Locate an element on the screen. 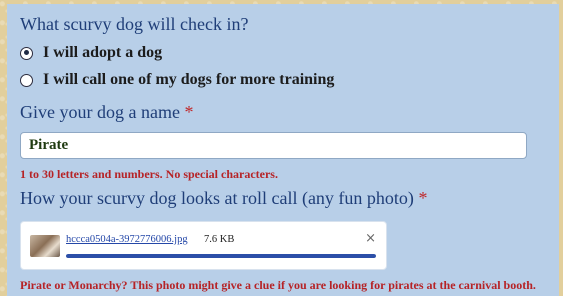  upload-progress-bar is located at coordinates (221, 256).